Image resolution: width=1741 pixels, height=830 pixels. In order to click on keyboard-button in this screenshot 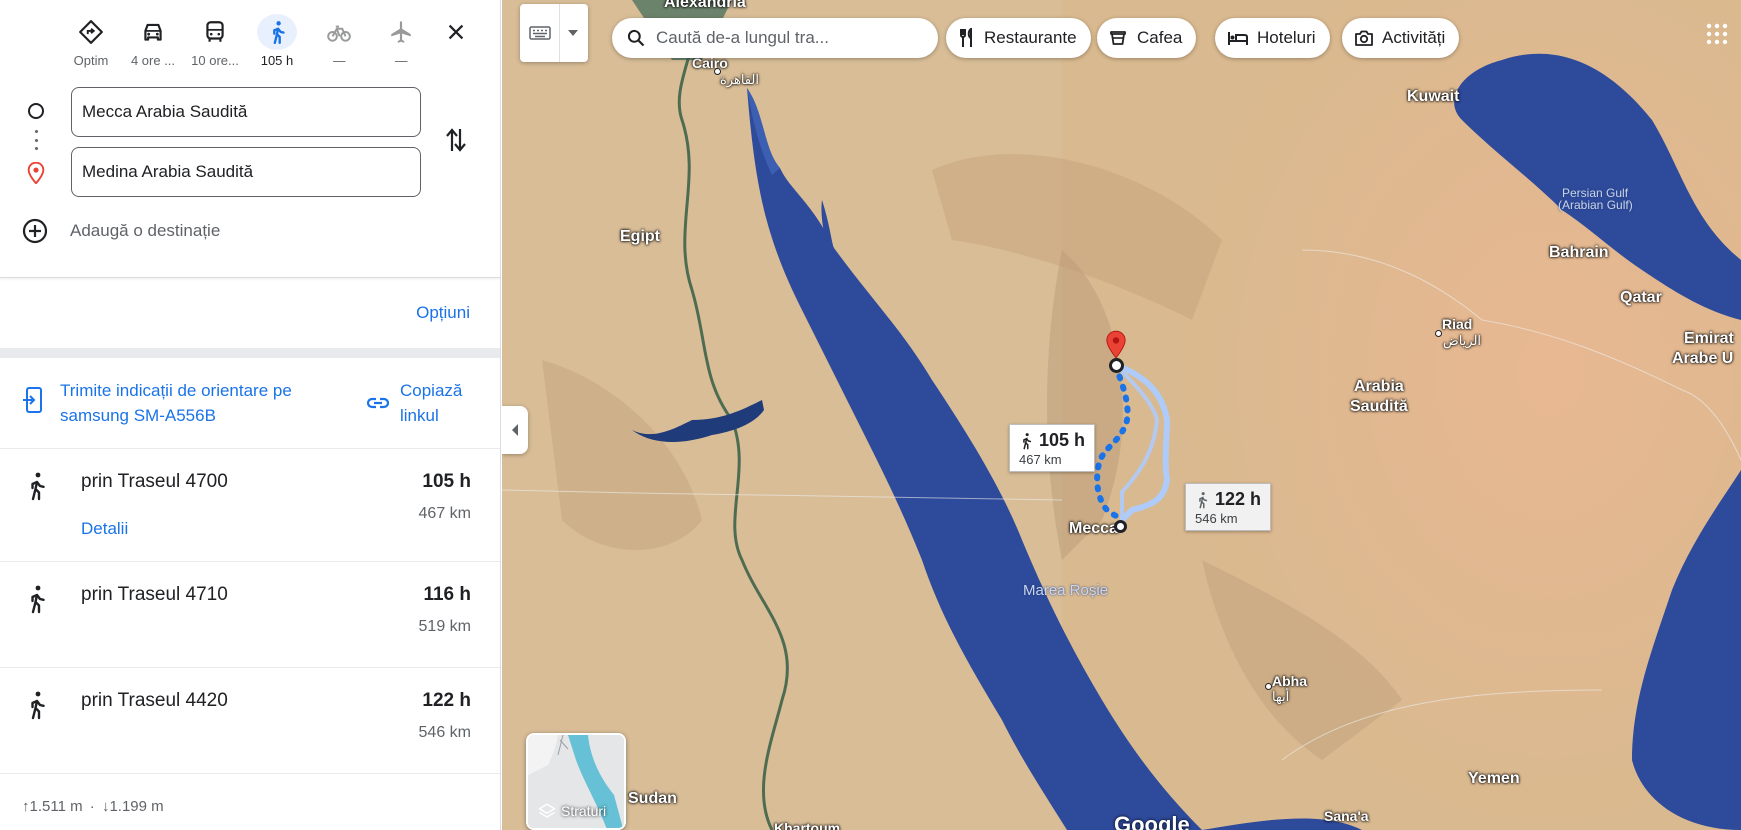, I will do `click(540, 33)`.